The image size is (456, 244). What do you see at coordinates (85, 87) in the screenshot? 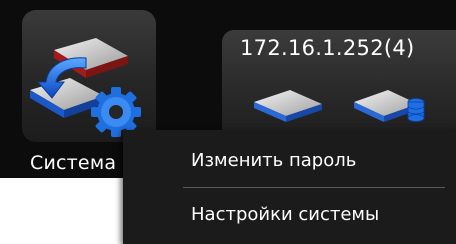
I see `system-settings-icon` at bounding box center [85, 87].